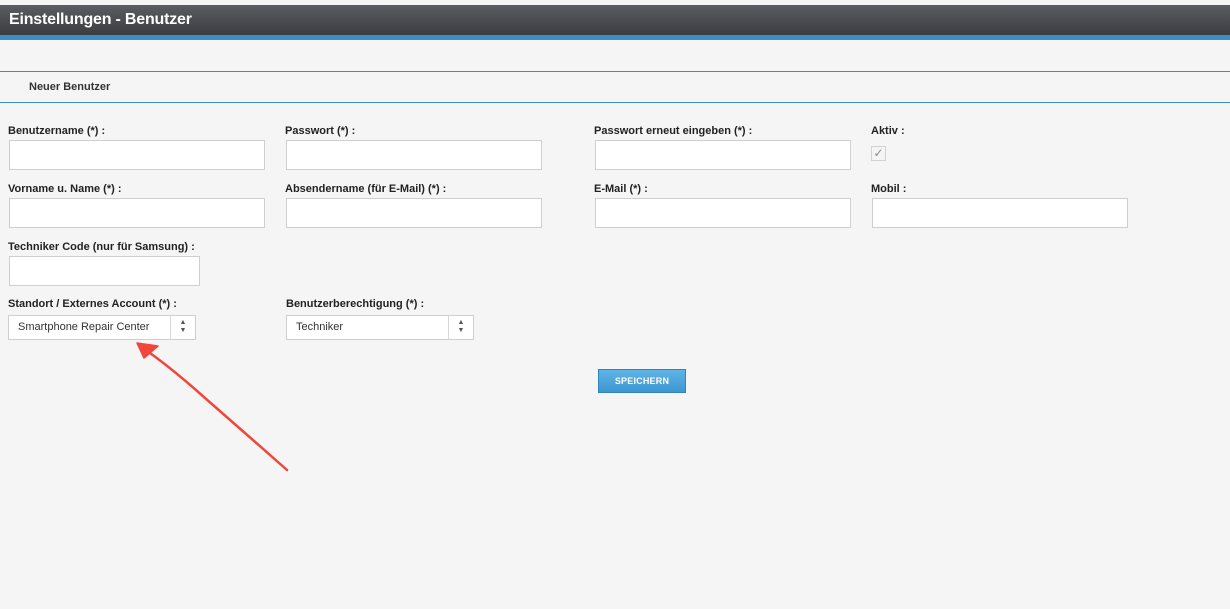 This screenshot has height=609, width=1230. I want to click on location-select: Smartphone Repair Center ▲ ▼, so click(102, 327).